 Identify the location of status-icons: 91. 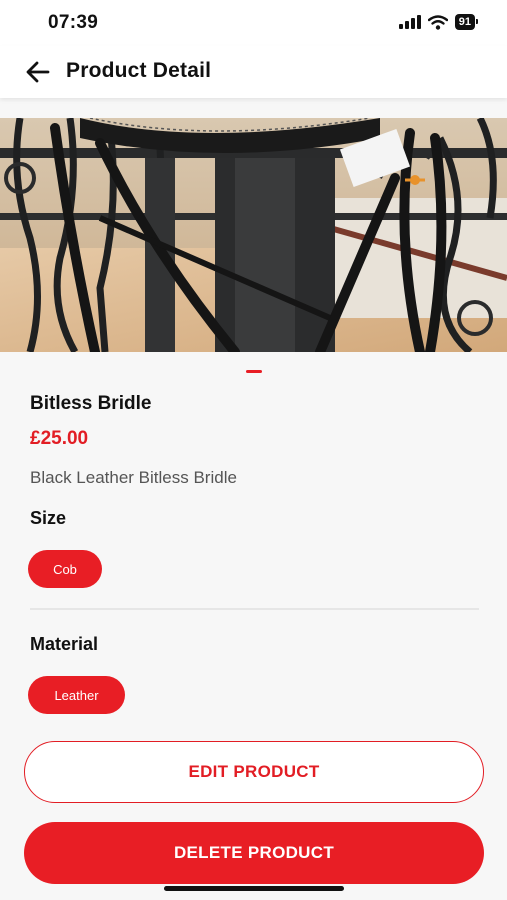
(438, 22).